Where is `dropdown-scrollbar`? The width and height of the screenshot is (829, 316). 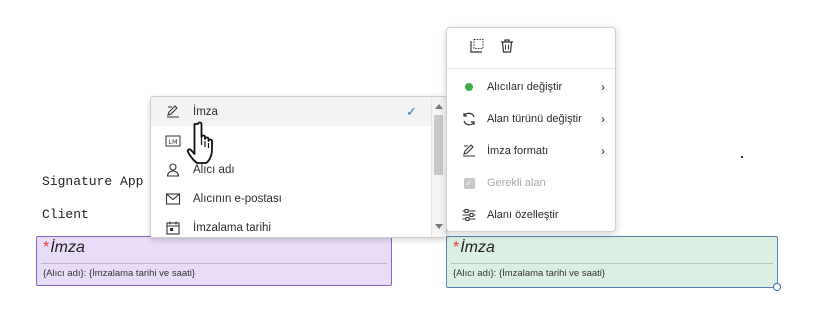
dropdown-scrollbar is located at coordinates (438, 167).